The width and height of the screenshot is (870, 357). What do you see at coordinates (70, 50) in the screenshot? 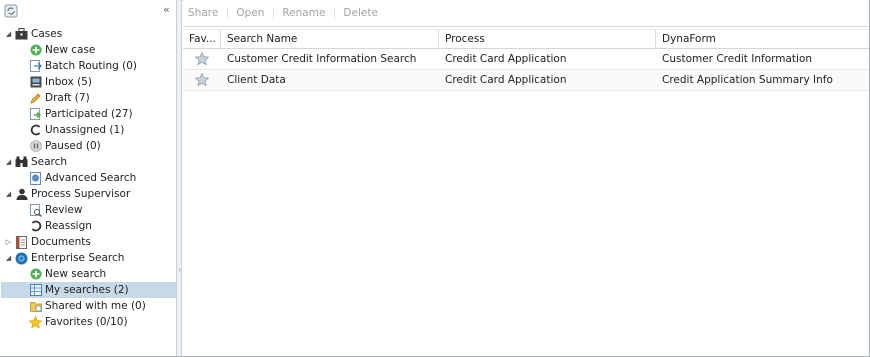
I see `tree-label: New case` at bounding box center [70, 50].